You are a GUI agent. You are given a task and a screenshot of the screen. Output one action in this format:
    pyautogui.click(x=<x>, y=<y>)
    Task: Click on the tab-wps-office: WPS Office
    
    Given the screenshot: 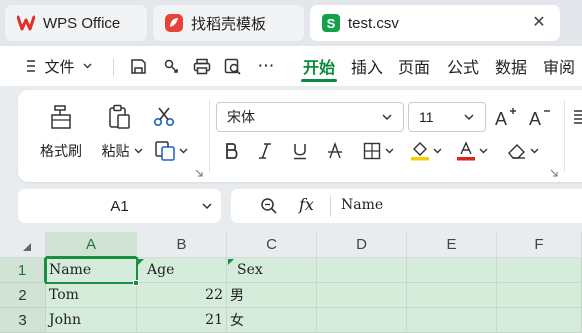 What is the action you would take?
    pyautogui.click(x=76, y=23)
    